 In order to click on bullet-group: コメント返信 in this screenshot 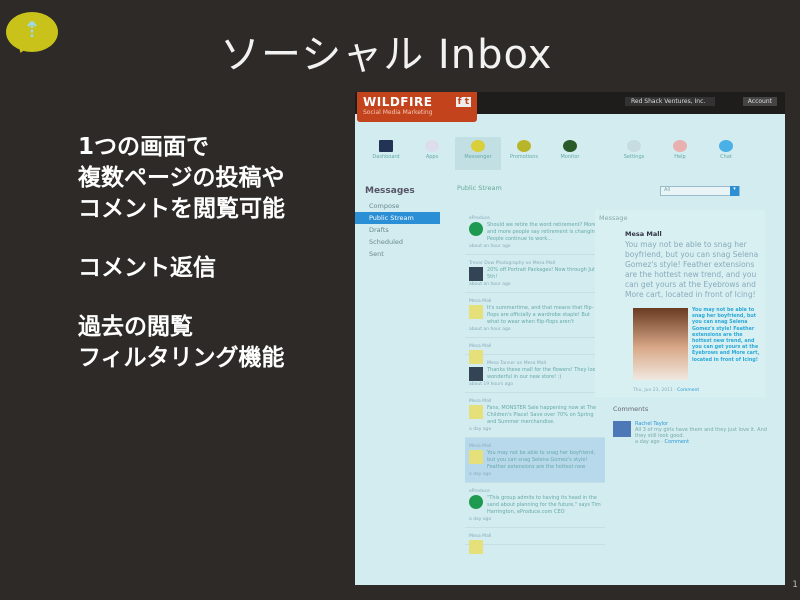, I will do `click(181, 268)`.